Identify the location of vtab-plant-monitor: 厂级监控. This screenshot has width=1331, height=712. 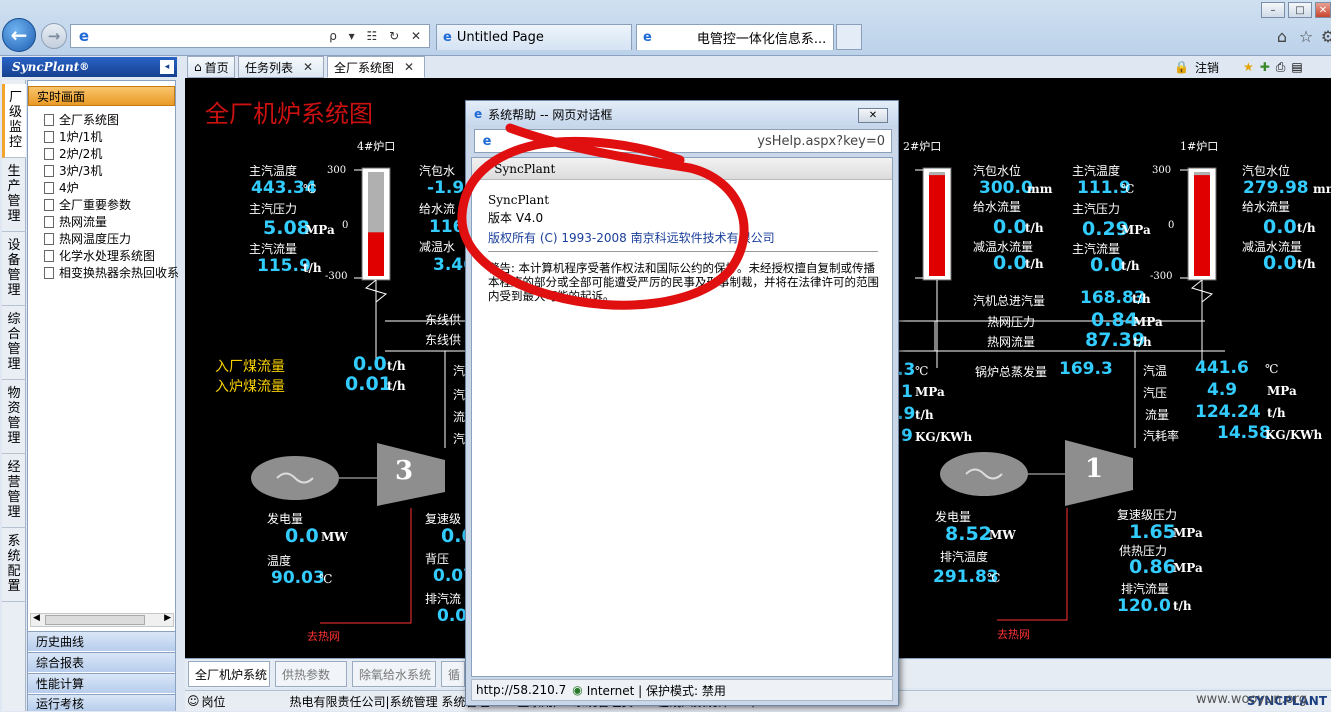
(14, 121).